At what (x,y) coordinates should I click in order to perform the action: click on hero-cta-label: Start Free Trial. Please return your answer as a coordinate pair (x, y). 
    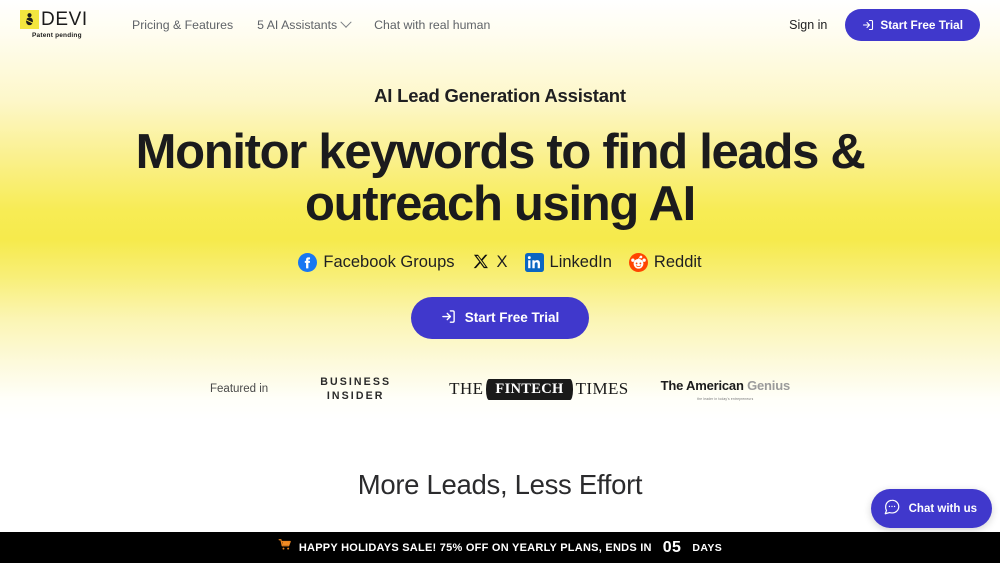
    Looking at the image, I should click on (512, 318).